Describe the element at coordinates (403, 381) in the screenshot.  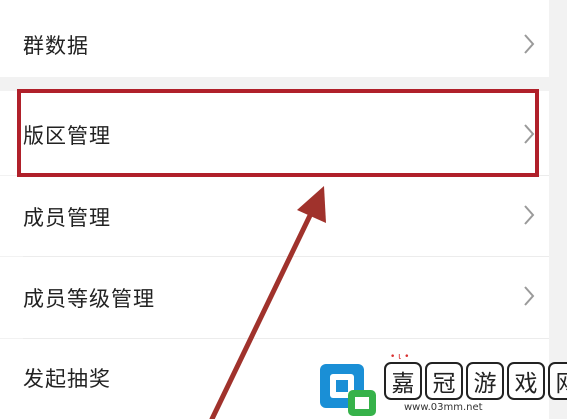
I see `watermark-char: 嘉` at that location.